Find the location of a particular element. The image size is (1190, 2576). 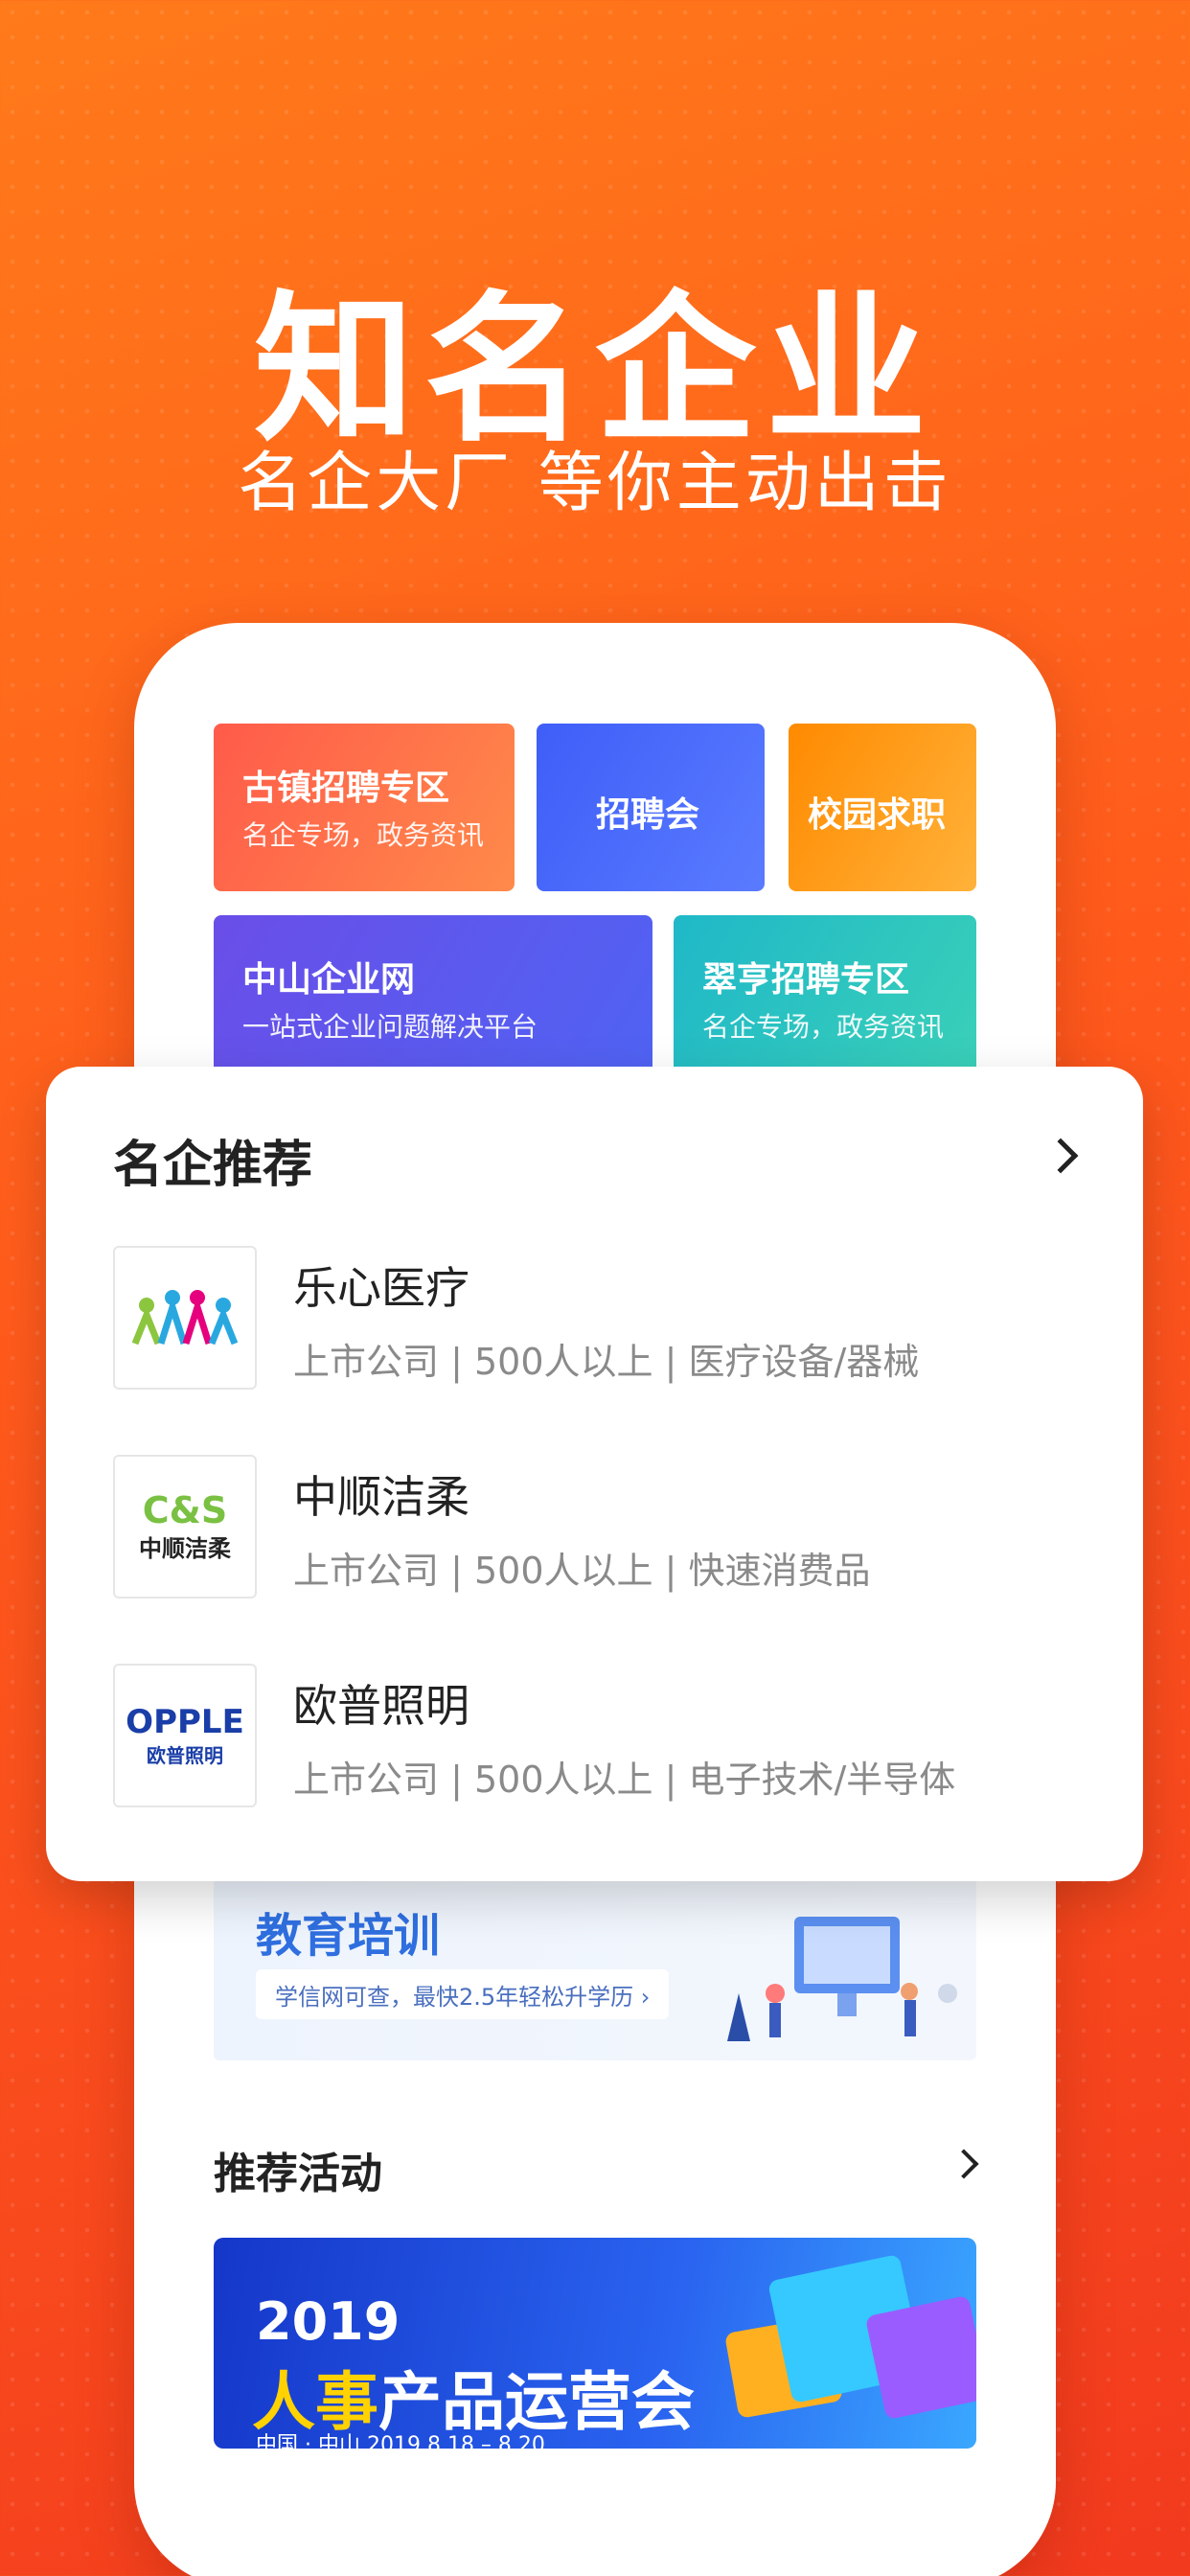

hero-subtitle: 名企大厂 等你主动出击 is located at coordinates (595, 483).